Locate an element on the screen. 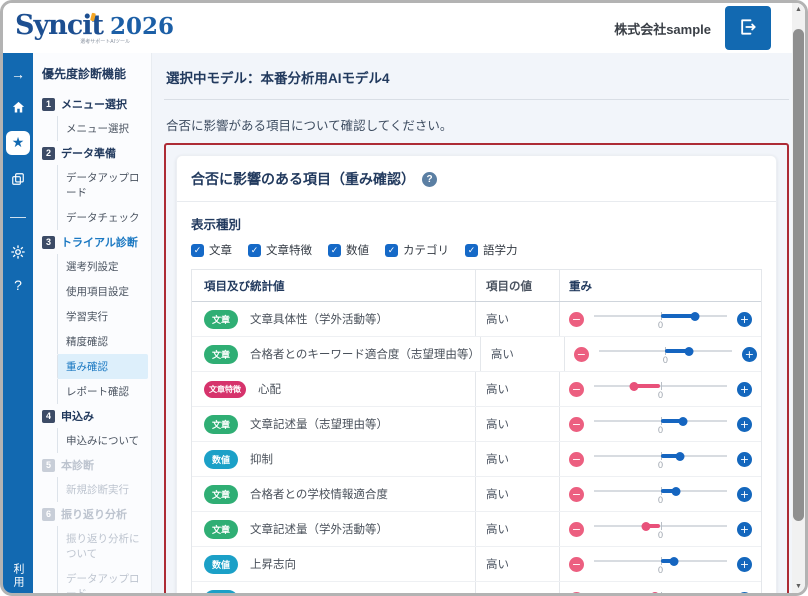 This screenshot has height=596, width=808. filter-checkbox: ✓ 文章特徴 is located at coordinates (280, 250).